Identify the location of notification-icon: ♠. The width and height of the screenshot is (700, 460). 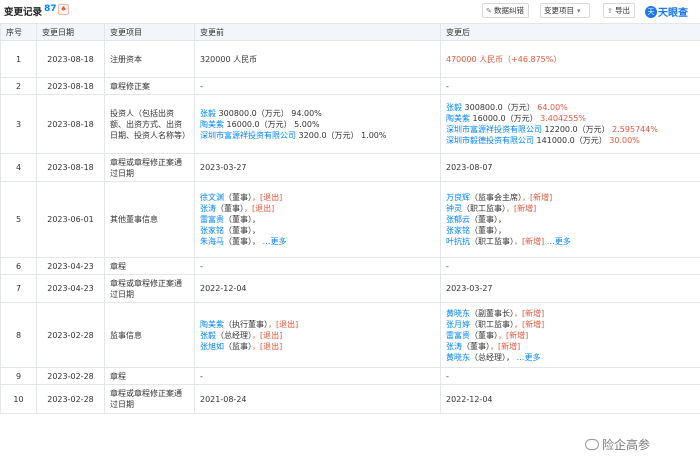
(63, 9).